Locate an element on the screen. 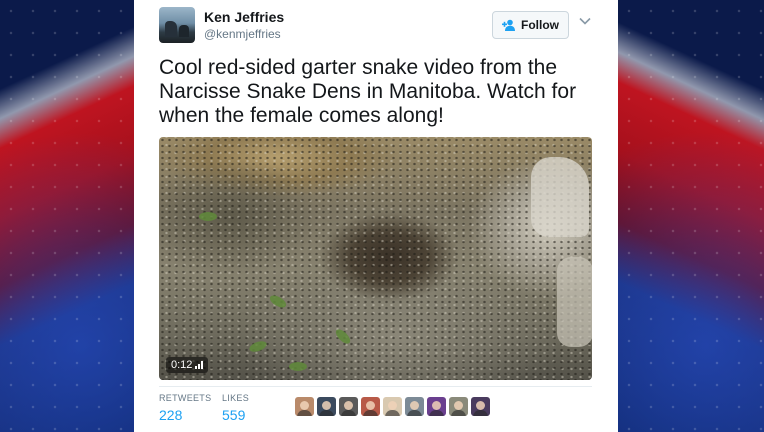  video-duration: 0:12 is located at coordinates (182, 365).